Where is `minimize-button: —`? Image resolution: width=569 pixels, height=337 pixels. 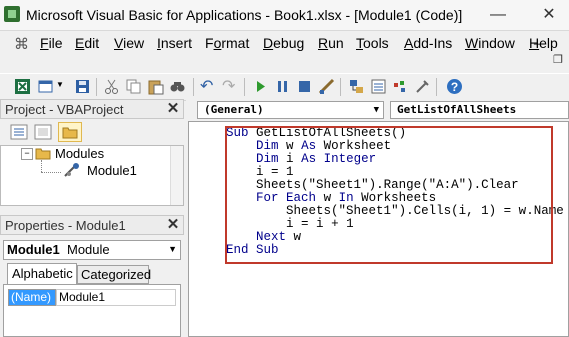
minimize-button: — is located at coordinates (498, 15).